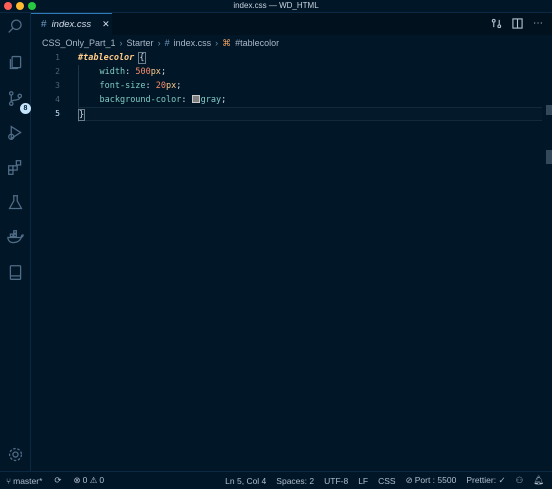 The width and height of the screenshot is (552, 489). I want to click on tab-index-css: # index.css ✕, so click(71, 24).